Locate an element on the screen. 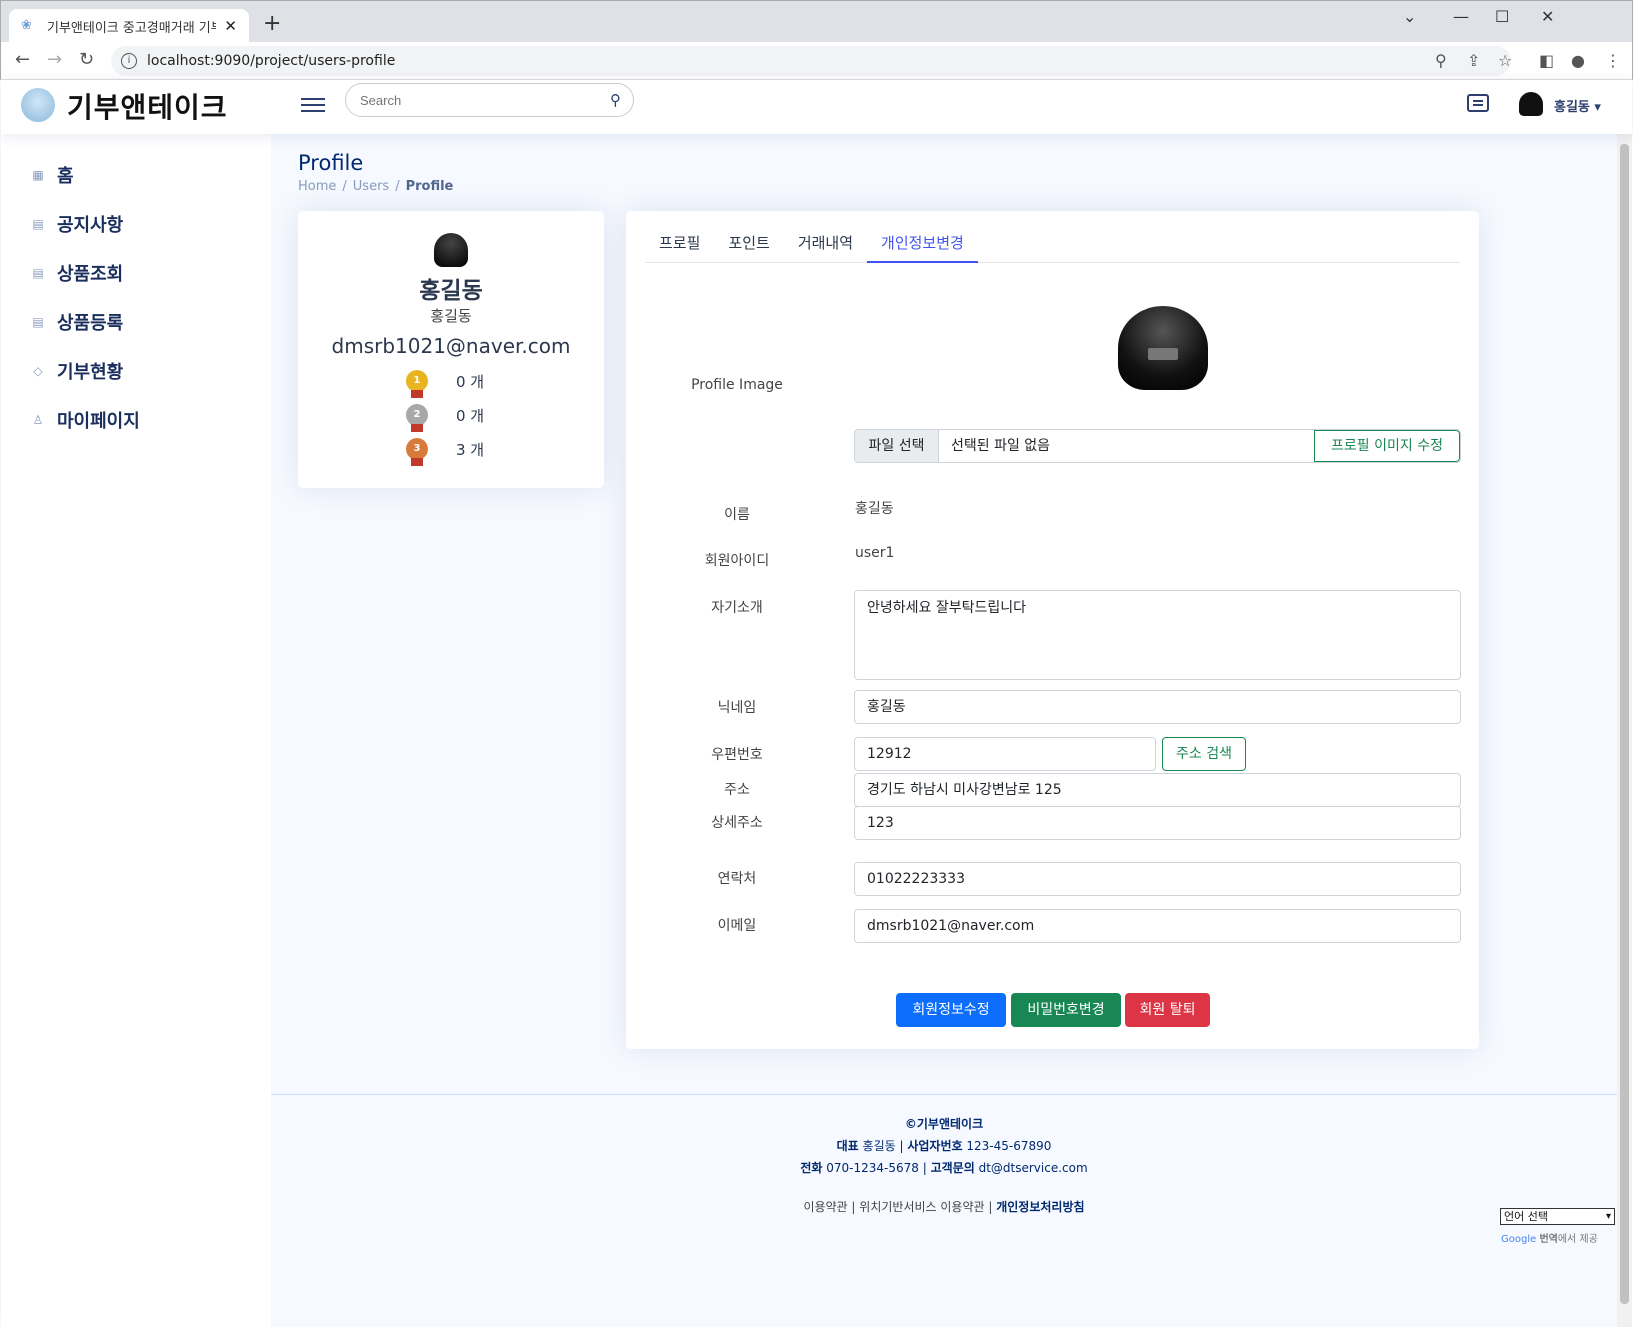  breadcrumb-current: Profile is located at coordinates (429, 186).